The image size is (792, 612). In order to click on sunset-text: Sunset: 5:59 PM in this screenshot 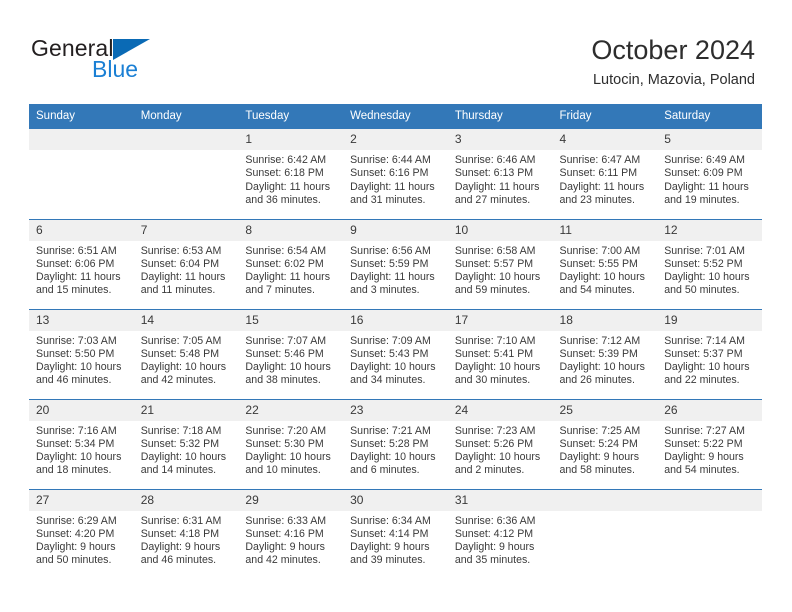, I will do `click(389, 263)`.